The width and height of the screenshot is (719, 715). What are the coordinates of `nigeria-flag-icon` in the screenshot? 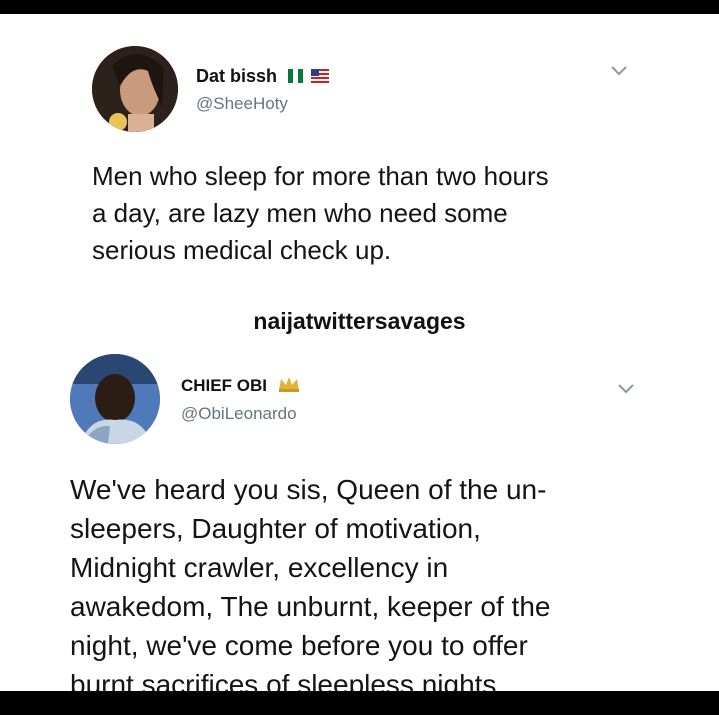 It's located at (296, 77).